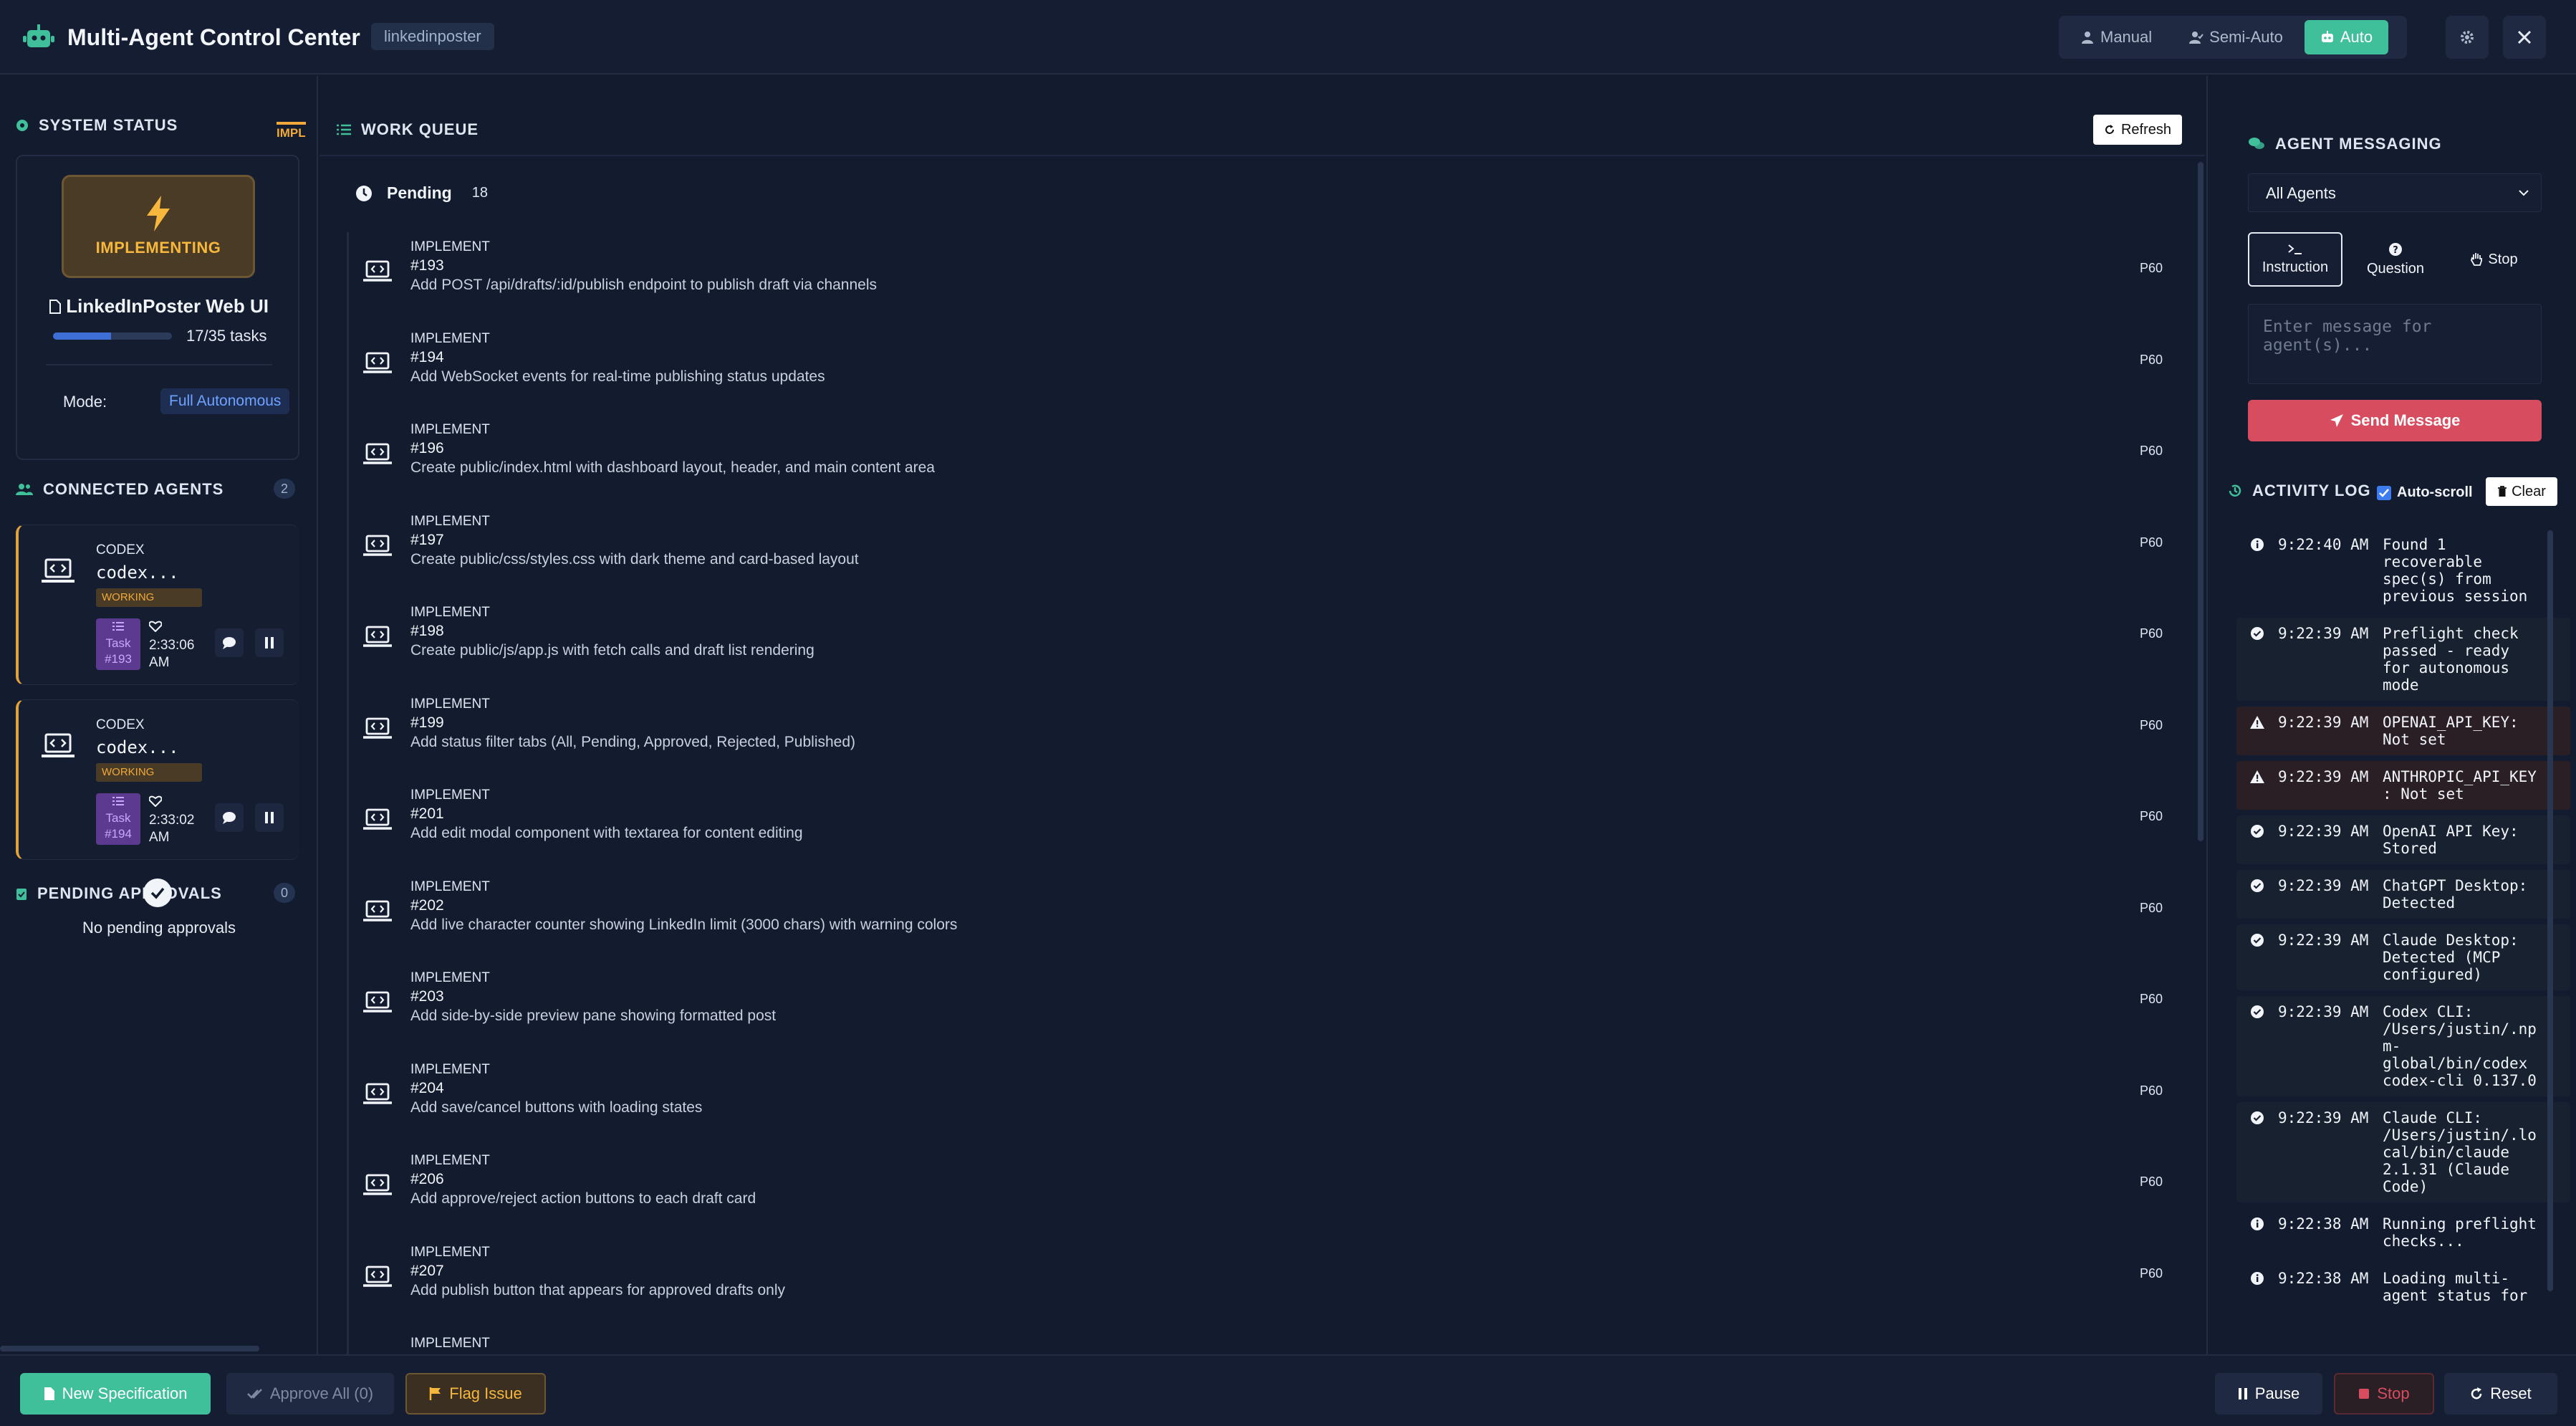  Describe the element at coordinates (2395, 420) in the screenshot. I see `send-message-button: Send Message` at that location.